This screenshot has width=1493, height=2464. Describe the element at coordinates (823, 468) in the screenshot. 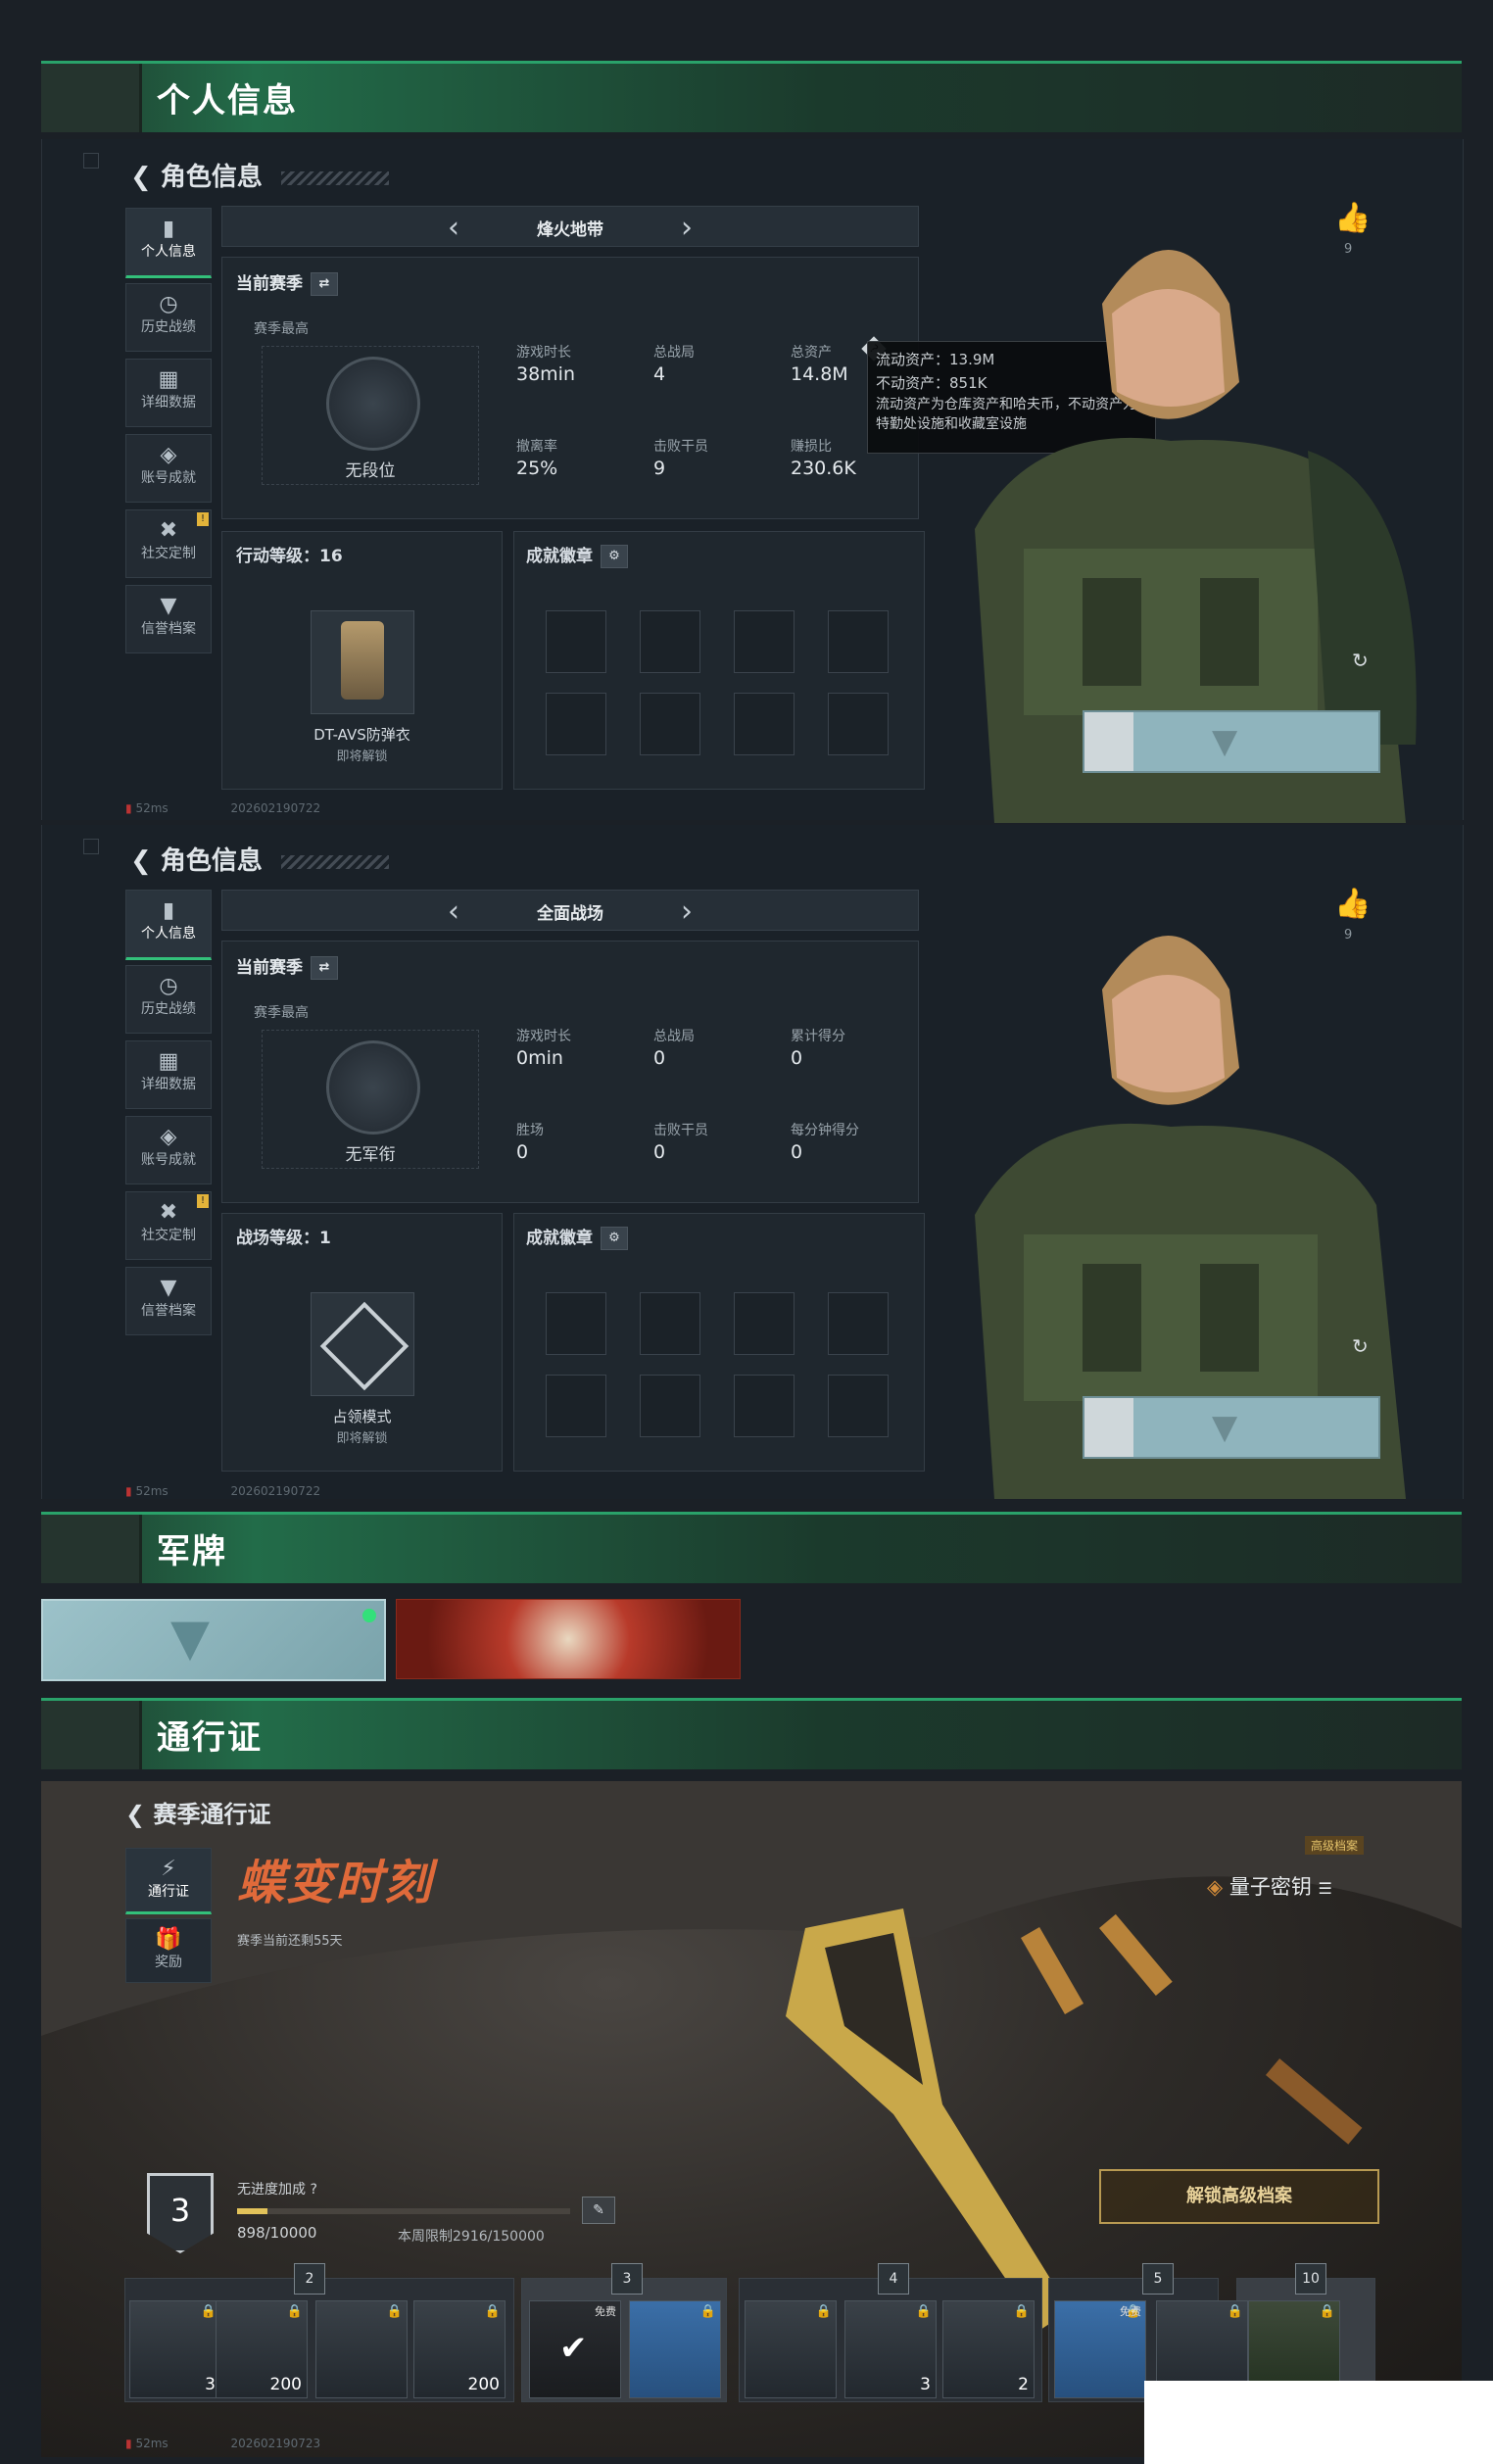

I see `stat-value: 230.6K` at that location.